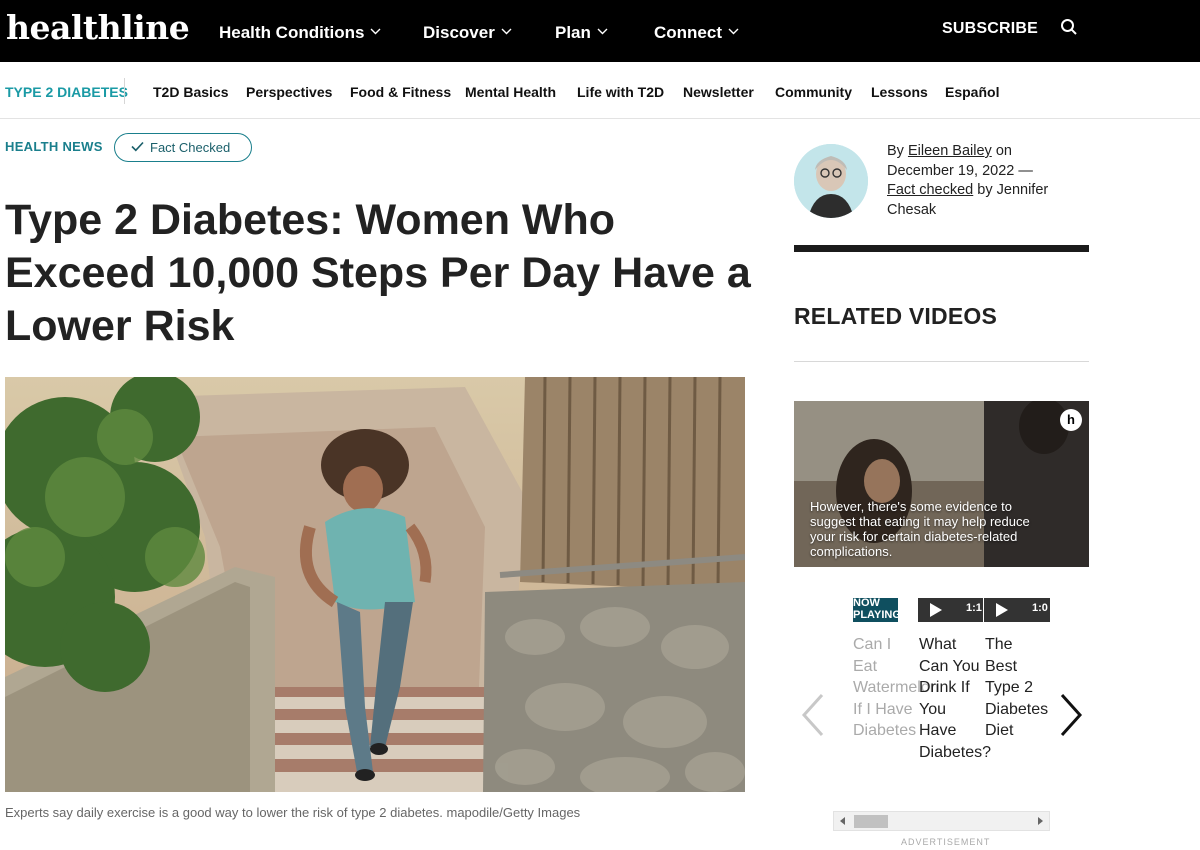 This screenshot has height=850, width=1200. Describe the element at coordinates (842, 821) in the screenshot. I see `scroll-left-icon` at that location.